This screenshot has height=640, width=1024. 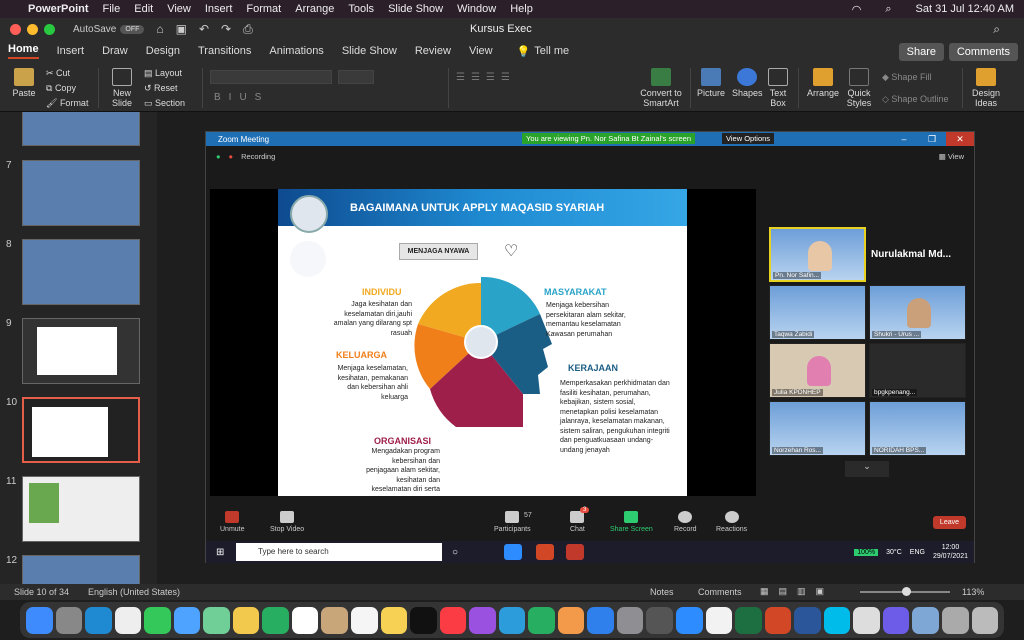 What do you see at coordinates (888, 9) in the screenshot?
I see `search-icon: ⌕` at bounding box center [888, 9].